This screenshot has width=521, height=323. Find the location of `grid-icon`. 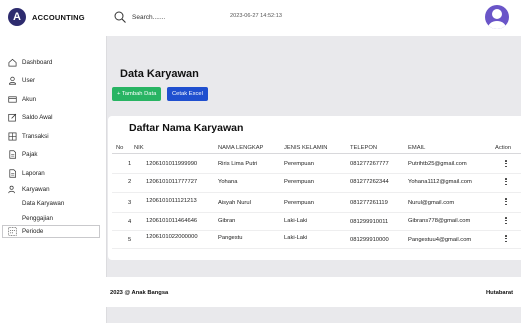

grid-icon is located at coordinates (12, 136).